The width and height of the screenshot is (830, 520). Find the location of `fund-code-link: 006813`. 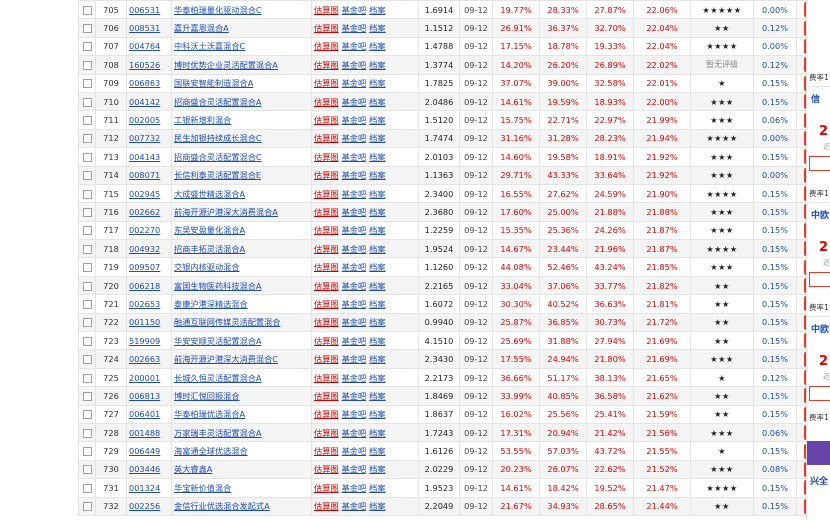

fund-code-link: 006813 is located at coordinates (149, 396).